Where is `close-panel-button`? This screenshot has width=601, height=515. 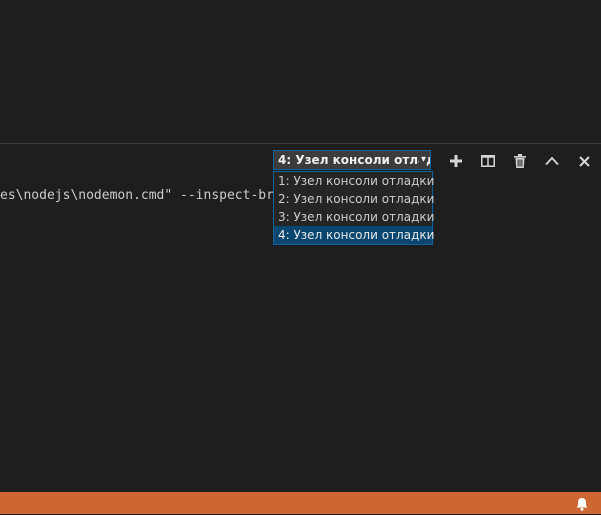
close-panel-button is located at coordinates (584, 161).